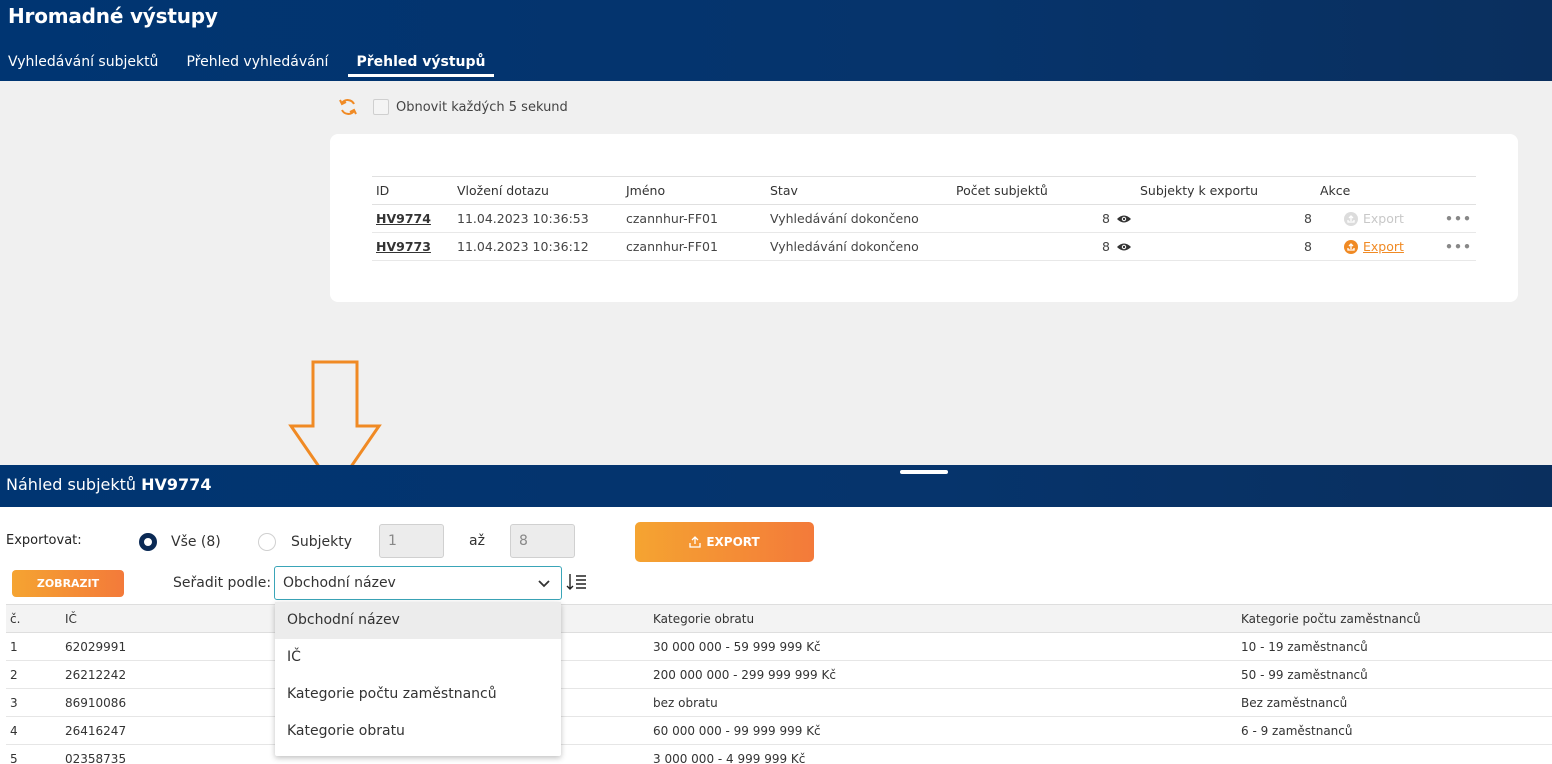  I want to click on row-employees: Bez zaměstnanců, so click(1394, 702).